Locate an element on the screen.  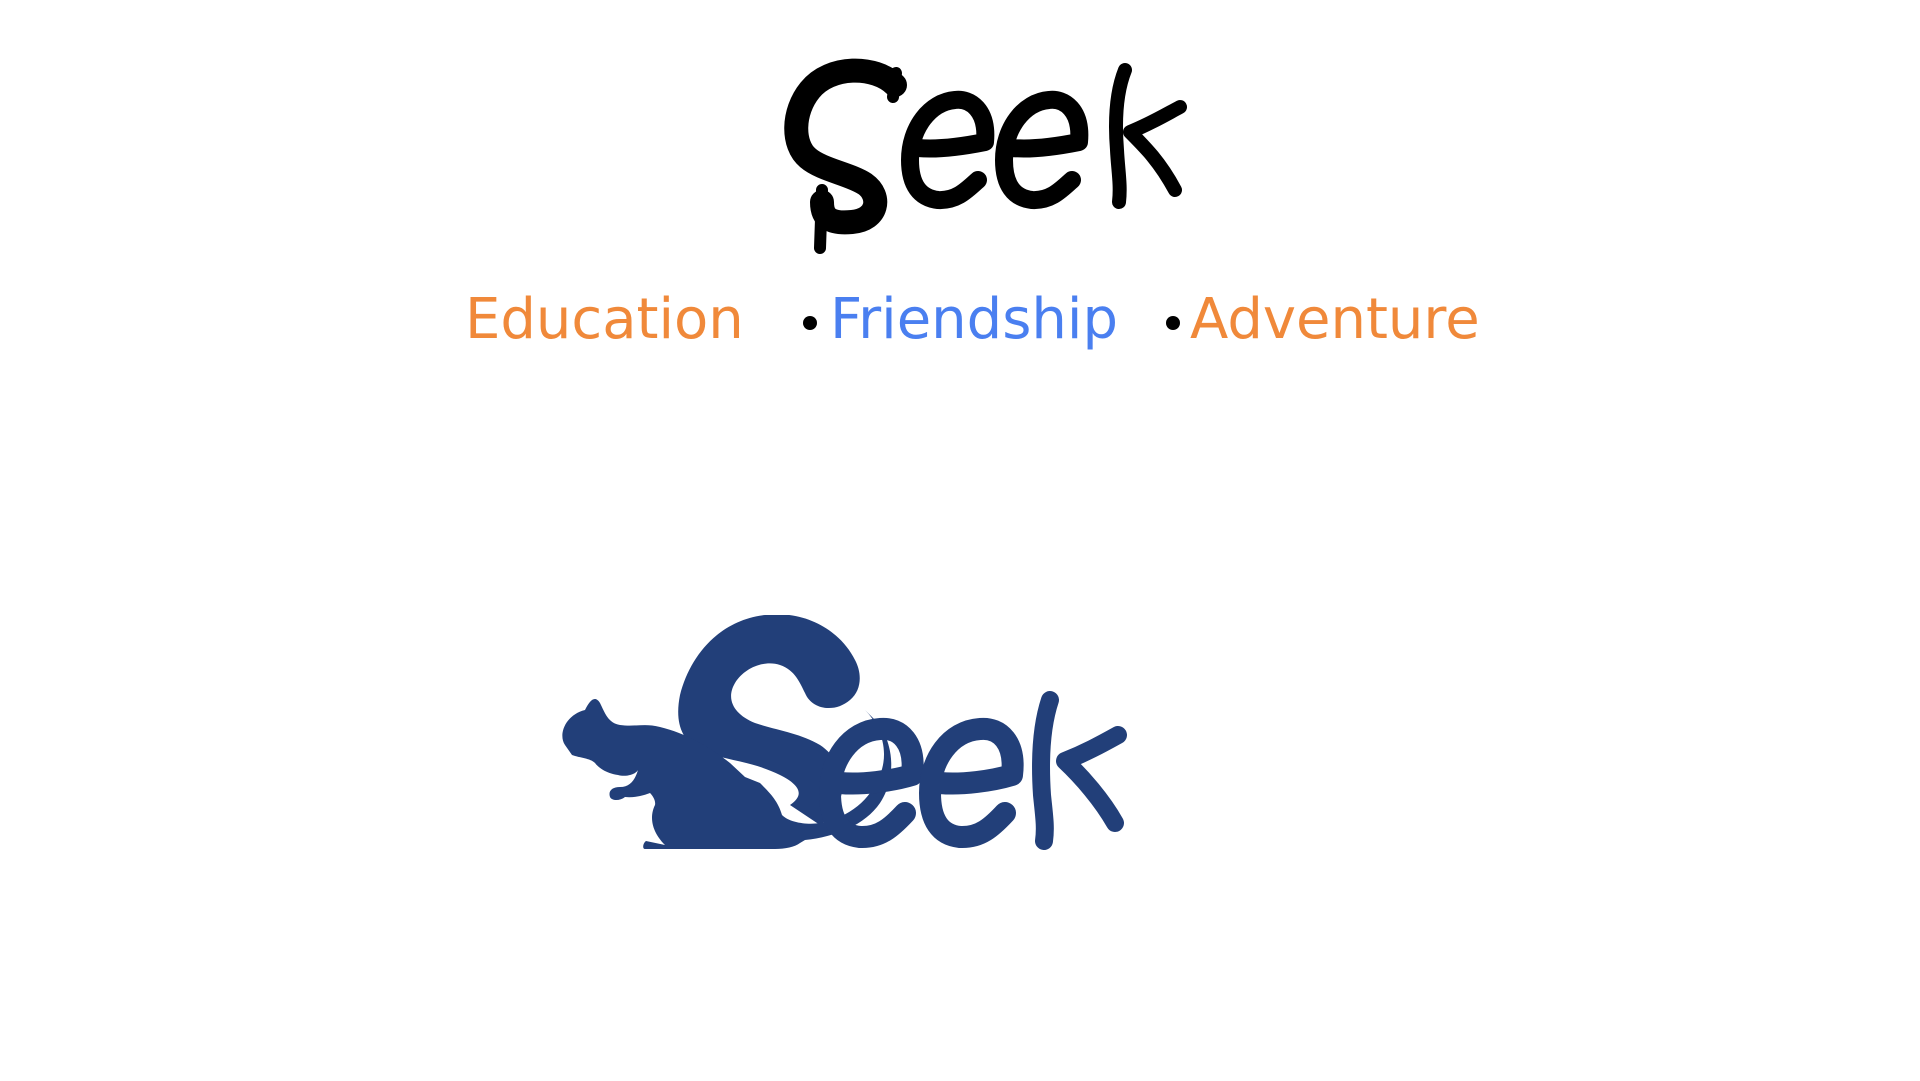
seek-logo-navy is located at coordinates (844, 732).